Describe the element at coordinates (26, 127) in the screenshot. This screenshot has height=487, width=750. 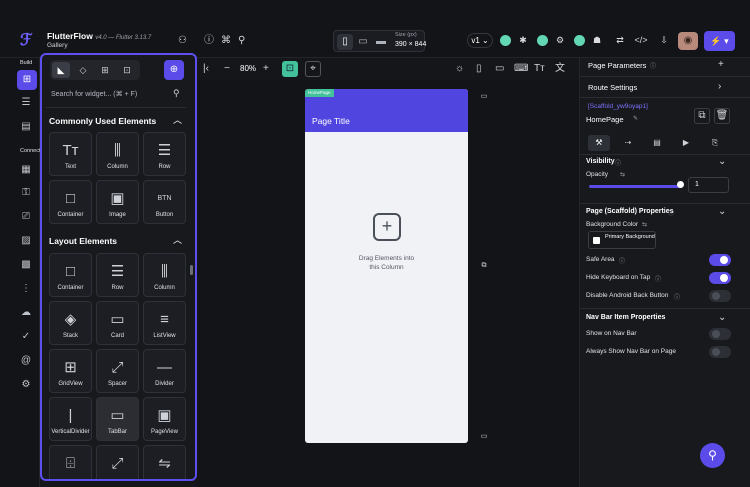
I see `storyboard-icon: ▤` at that location.